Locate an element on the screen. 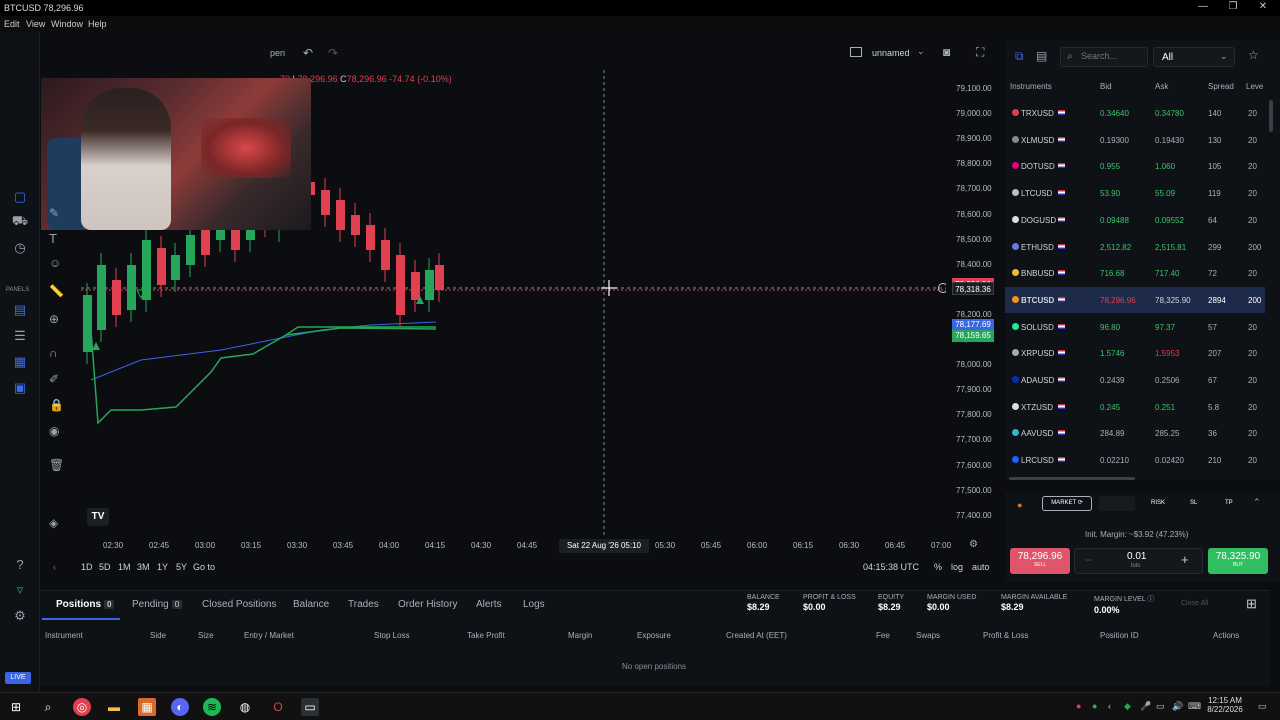  shield-icon: ▿ is located at coordinates (20, 590).